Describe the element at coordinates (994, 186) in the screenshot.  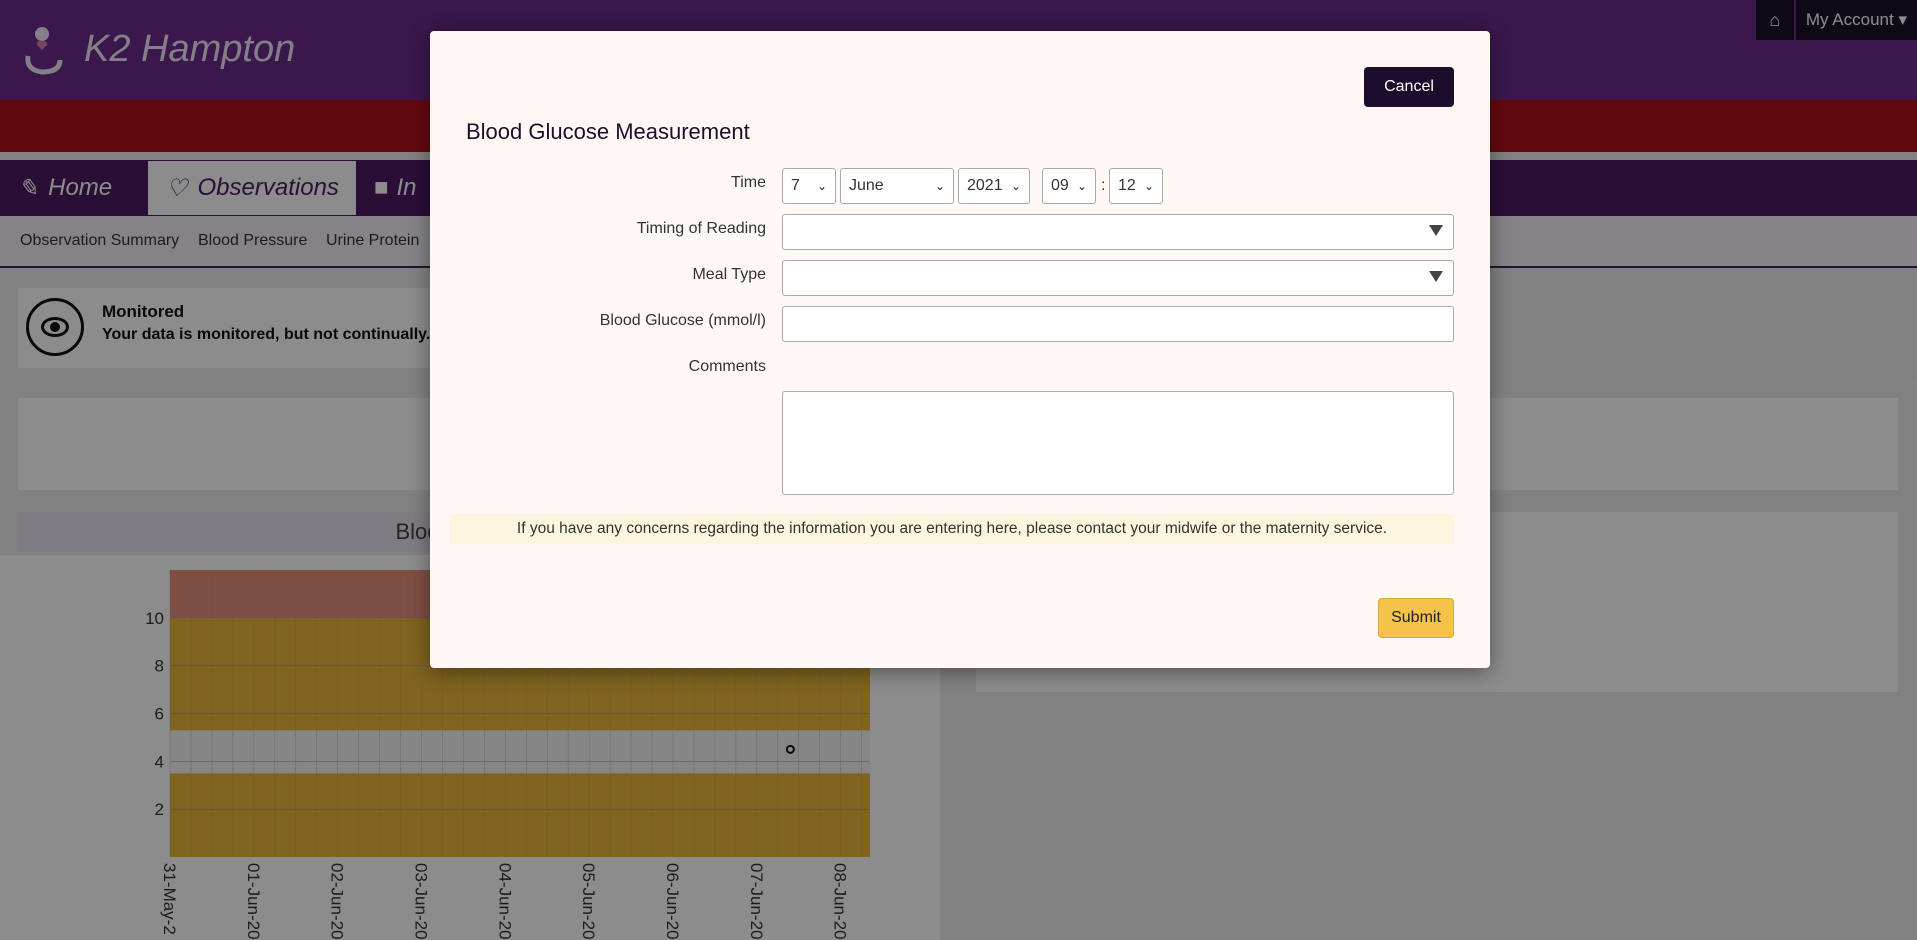
I see `year-select: 2021 ⌄` at that location.